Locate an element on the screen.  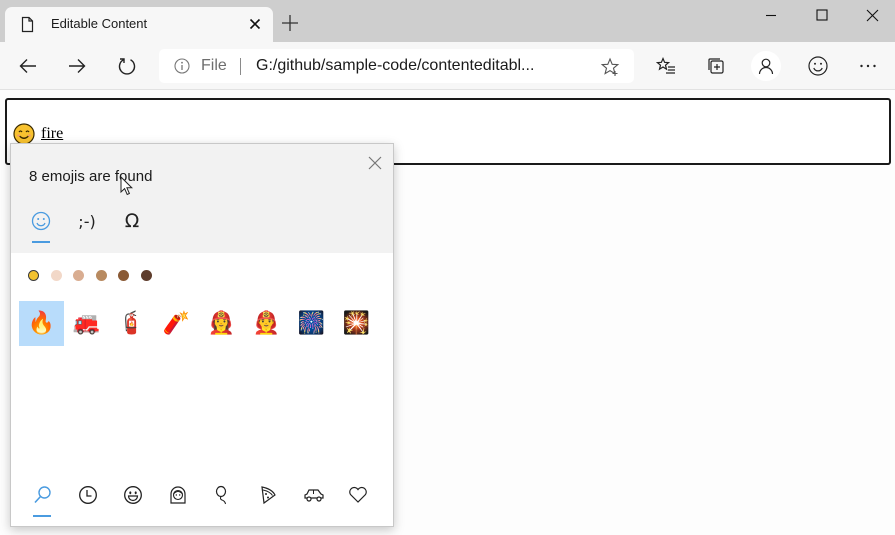
skin-tone-medium is located at coordinates (101, 275).